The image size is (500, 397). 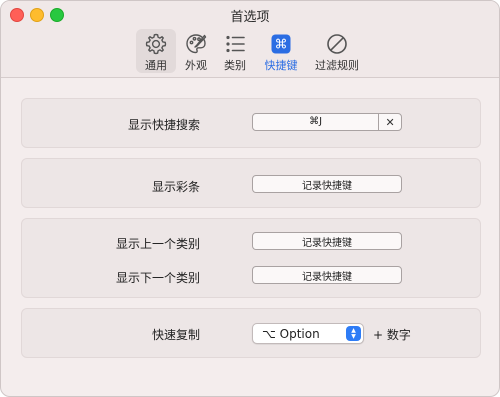 I want to click on command-key-icon: ⌘, so click(x=281, y=44).